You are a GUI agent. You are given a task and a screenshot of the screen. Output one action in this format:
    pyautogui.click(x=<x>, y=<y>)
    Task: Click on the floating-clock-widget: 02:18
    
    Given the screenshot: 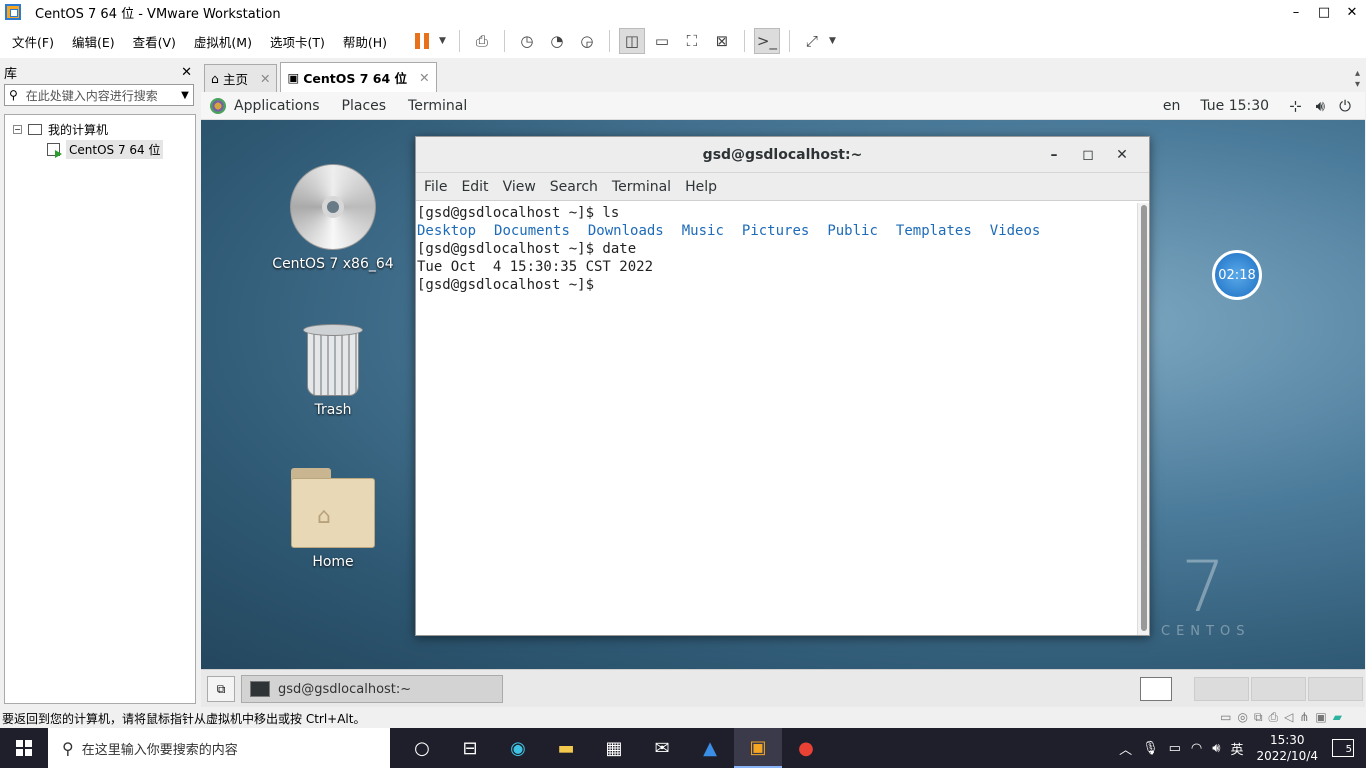 What is the action you would take?
    pyautogui.click(x=1237, y=275)
    